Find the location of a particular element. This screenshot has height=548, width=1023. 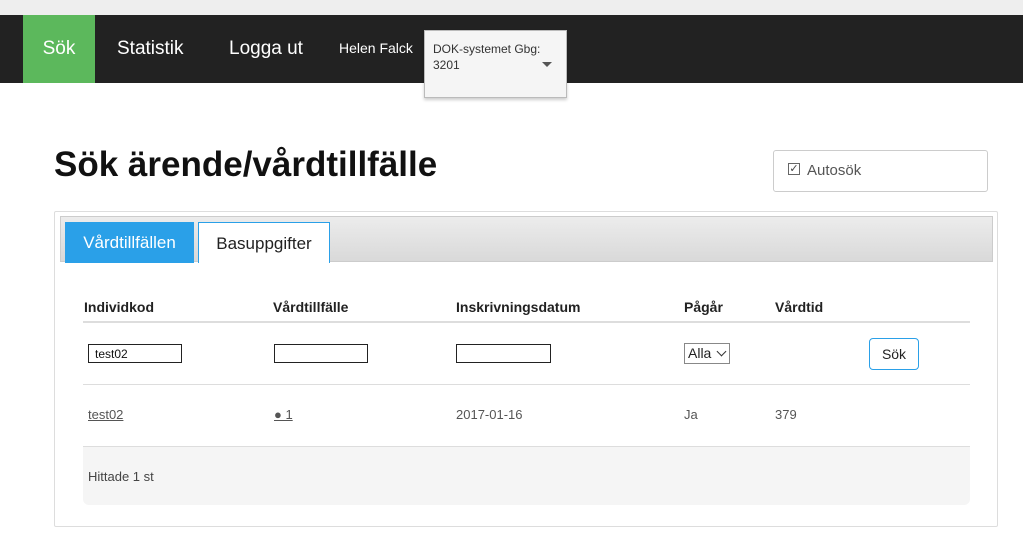

table-row-pagar: Ja is located at coordinates (691, 414).